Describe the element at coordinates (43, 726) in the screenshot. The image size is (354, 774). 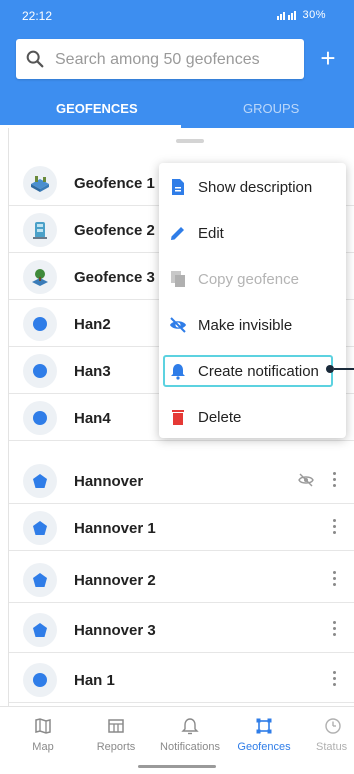
I see `map-icon` at that location.